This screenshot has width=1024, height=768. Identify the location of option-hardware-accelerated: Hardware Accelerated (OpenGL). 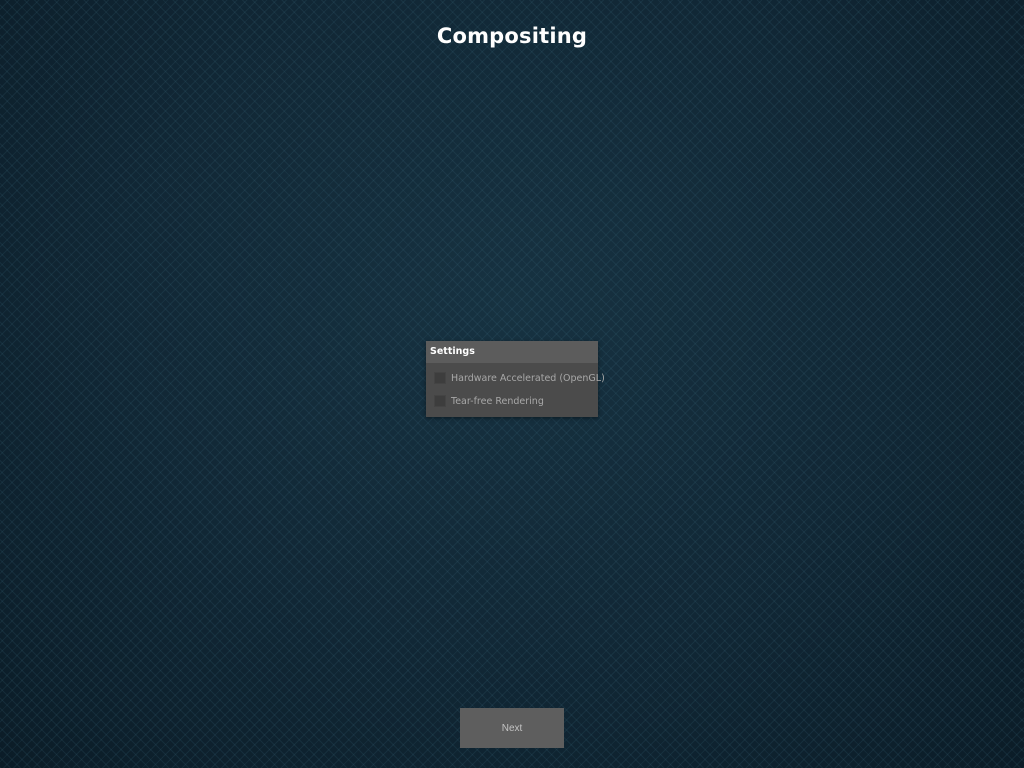
(519, 378).